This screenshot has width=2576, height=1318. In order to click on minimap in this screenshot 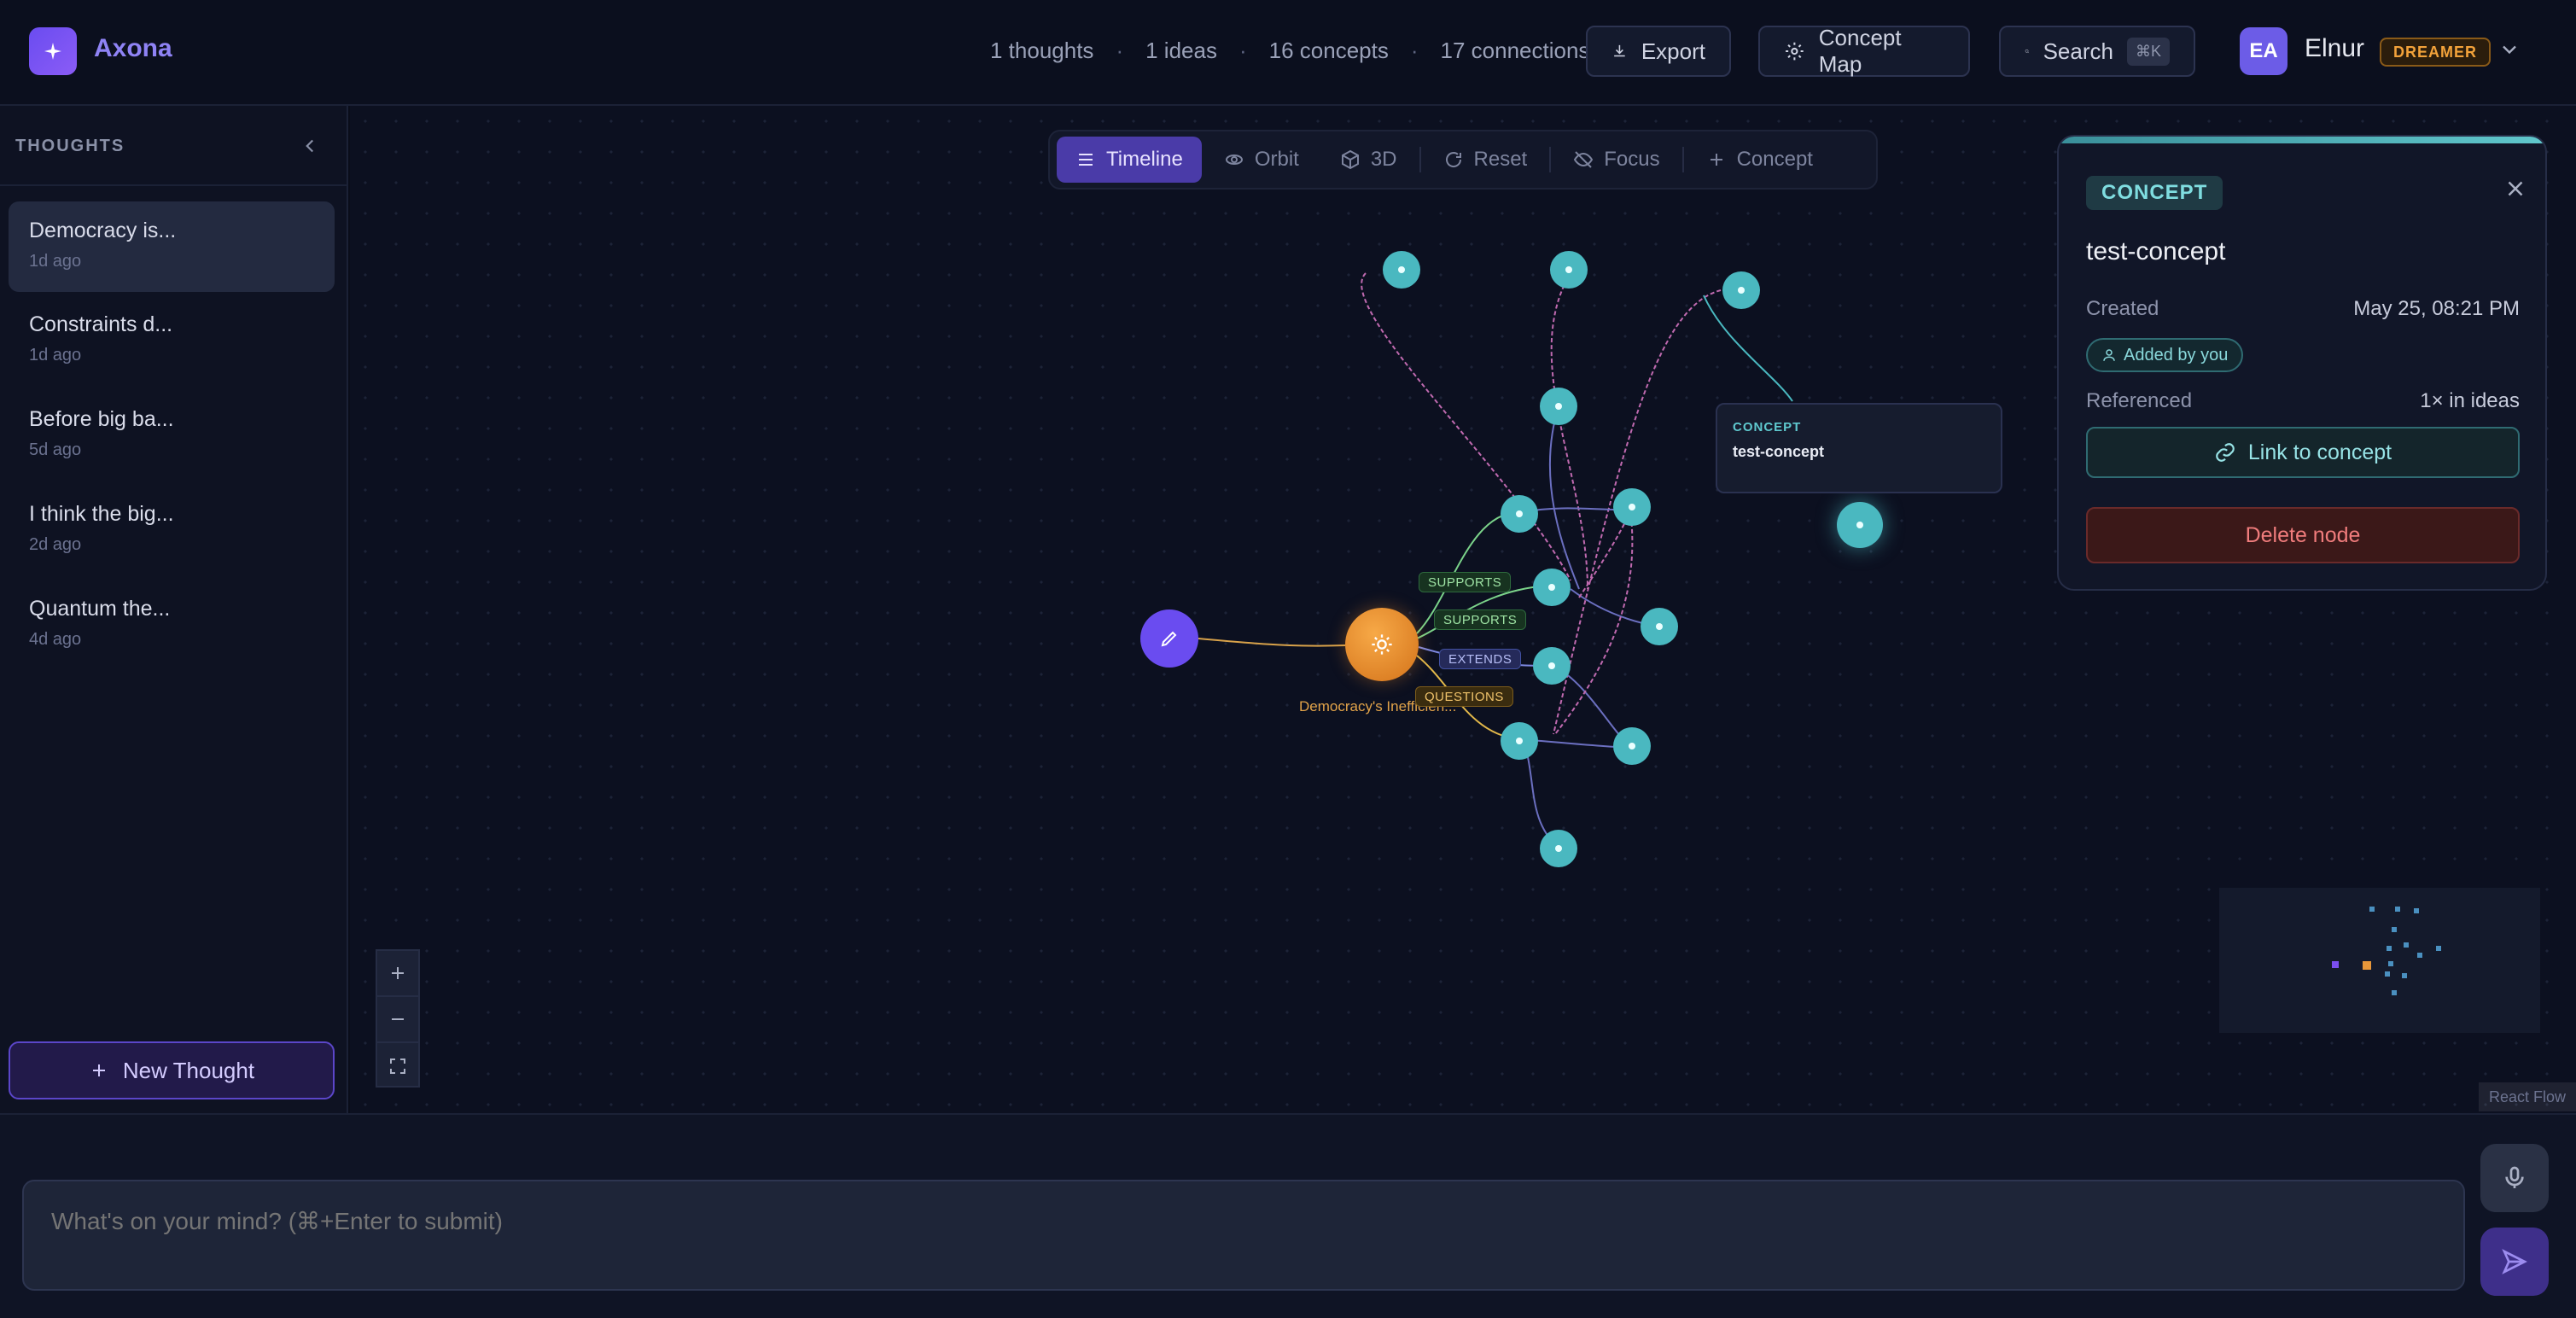, I will do `click(2379, 961)`.